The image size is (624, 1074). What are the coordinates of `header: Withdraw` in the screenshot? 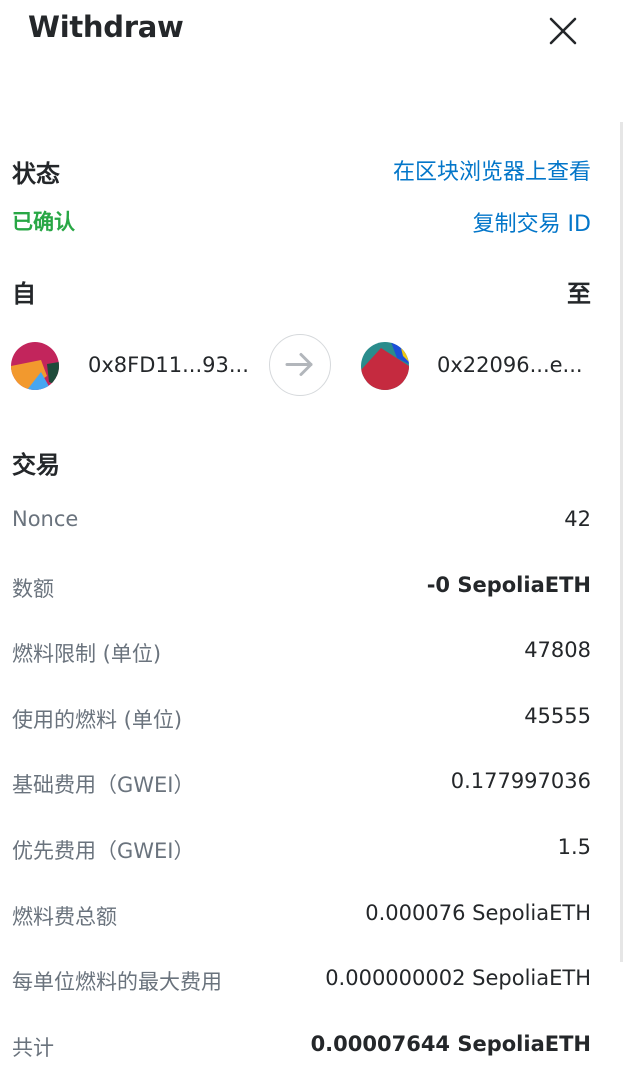 It's located at (312, 32).